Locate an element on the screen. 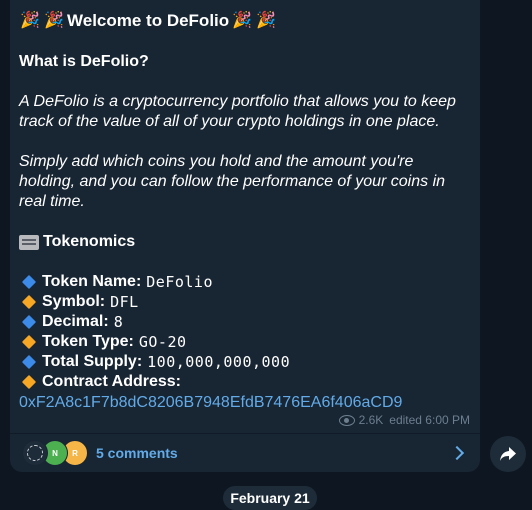 The height and width of the screenshot is (510, 532). token-info-row: Token Type: GO-20 is located at coordinates (246, 342).